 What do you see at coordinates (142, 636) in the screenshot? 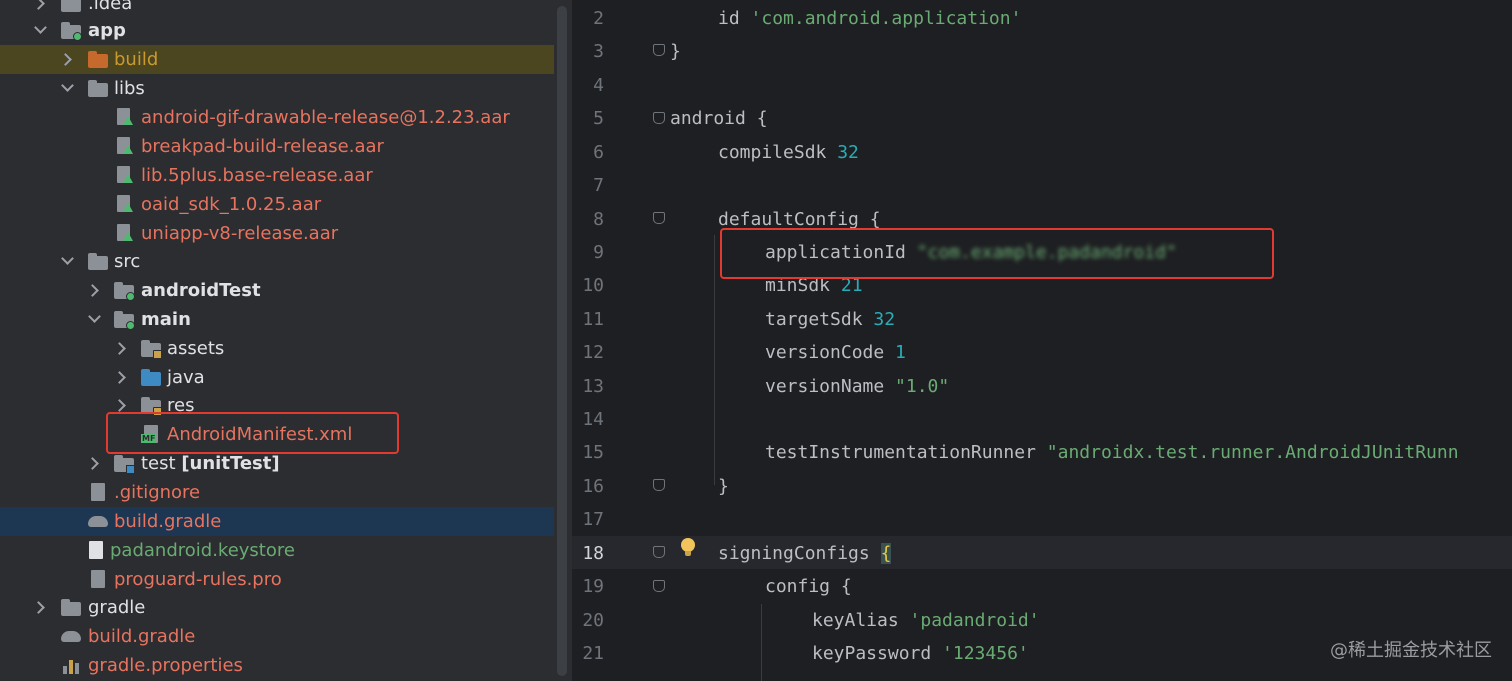
I see `tree-item-label: build.gradle` at bounding box center [142, 636].